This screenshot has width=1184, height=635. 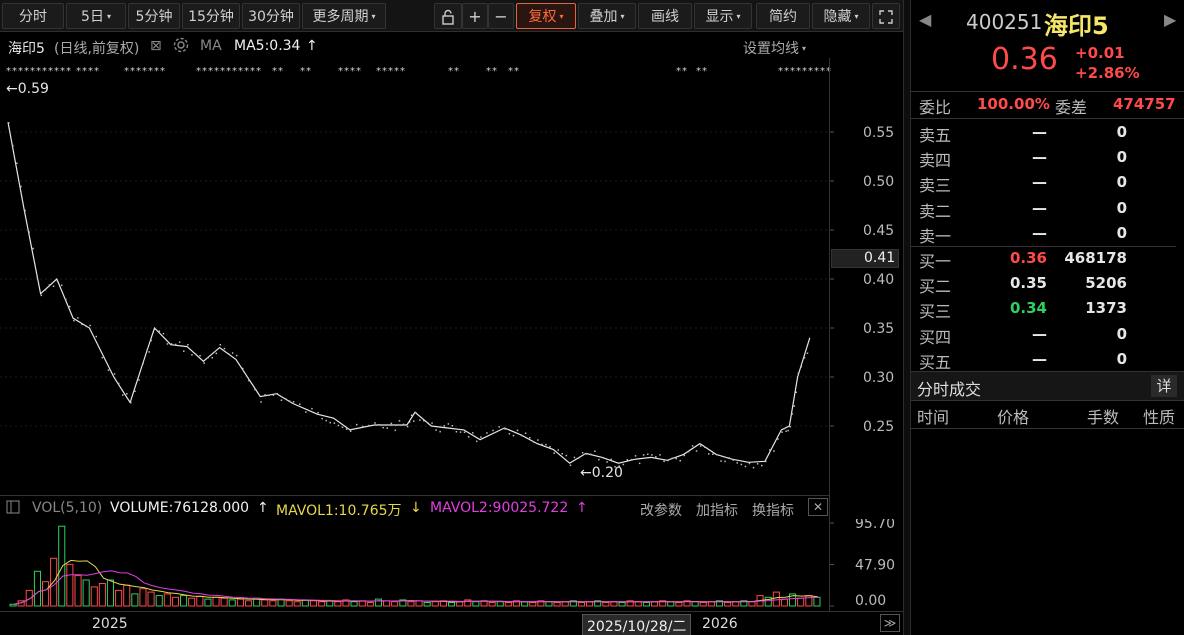 I want to click on col-volume: 手数, so click(x=1103, y=417).